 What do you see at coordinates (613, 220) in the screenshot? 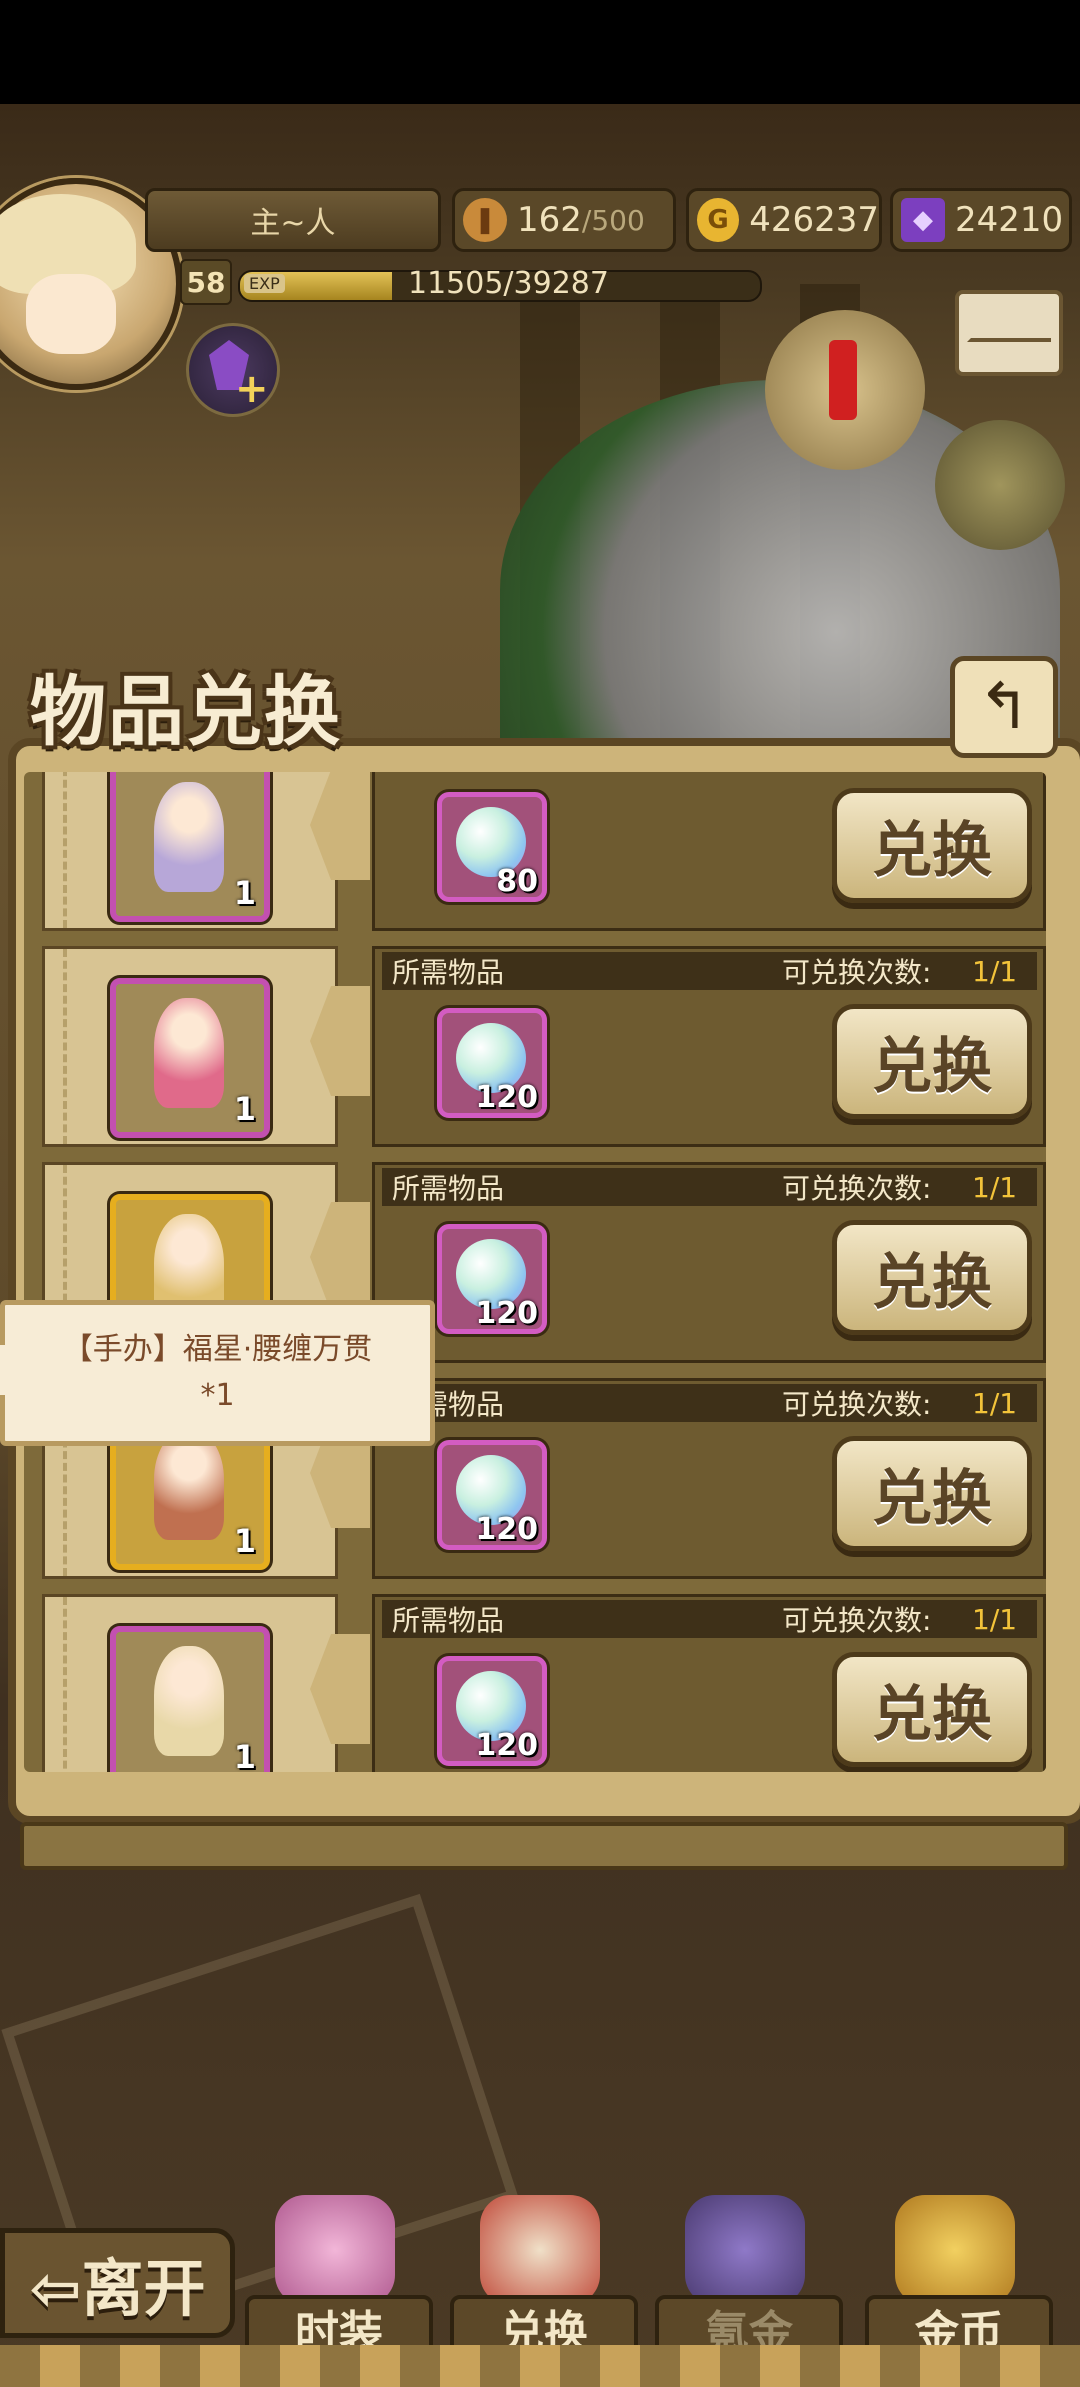
I see `stamina-max: /500` at bounding box center [613, 220].